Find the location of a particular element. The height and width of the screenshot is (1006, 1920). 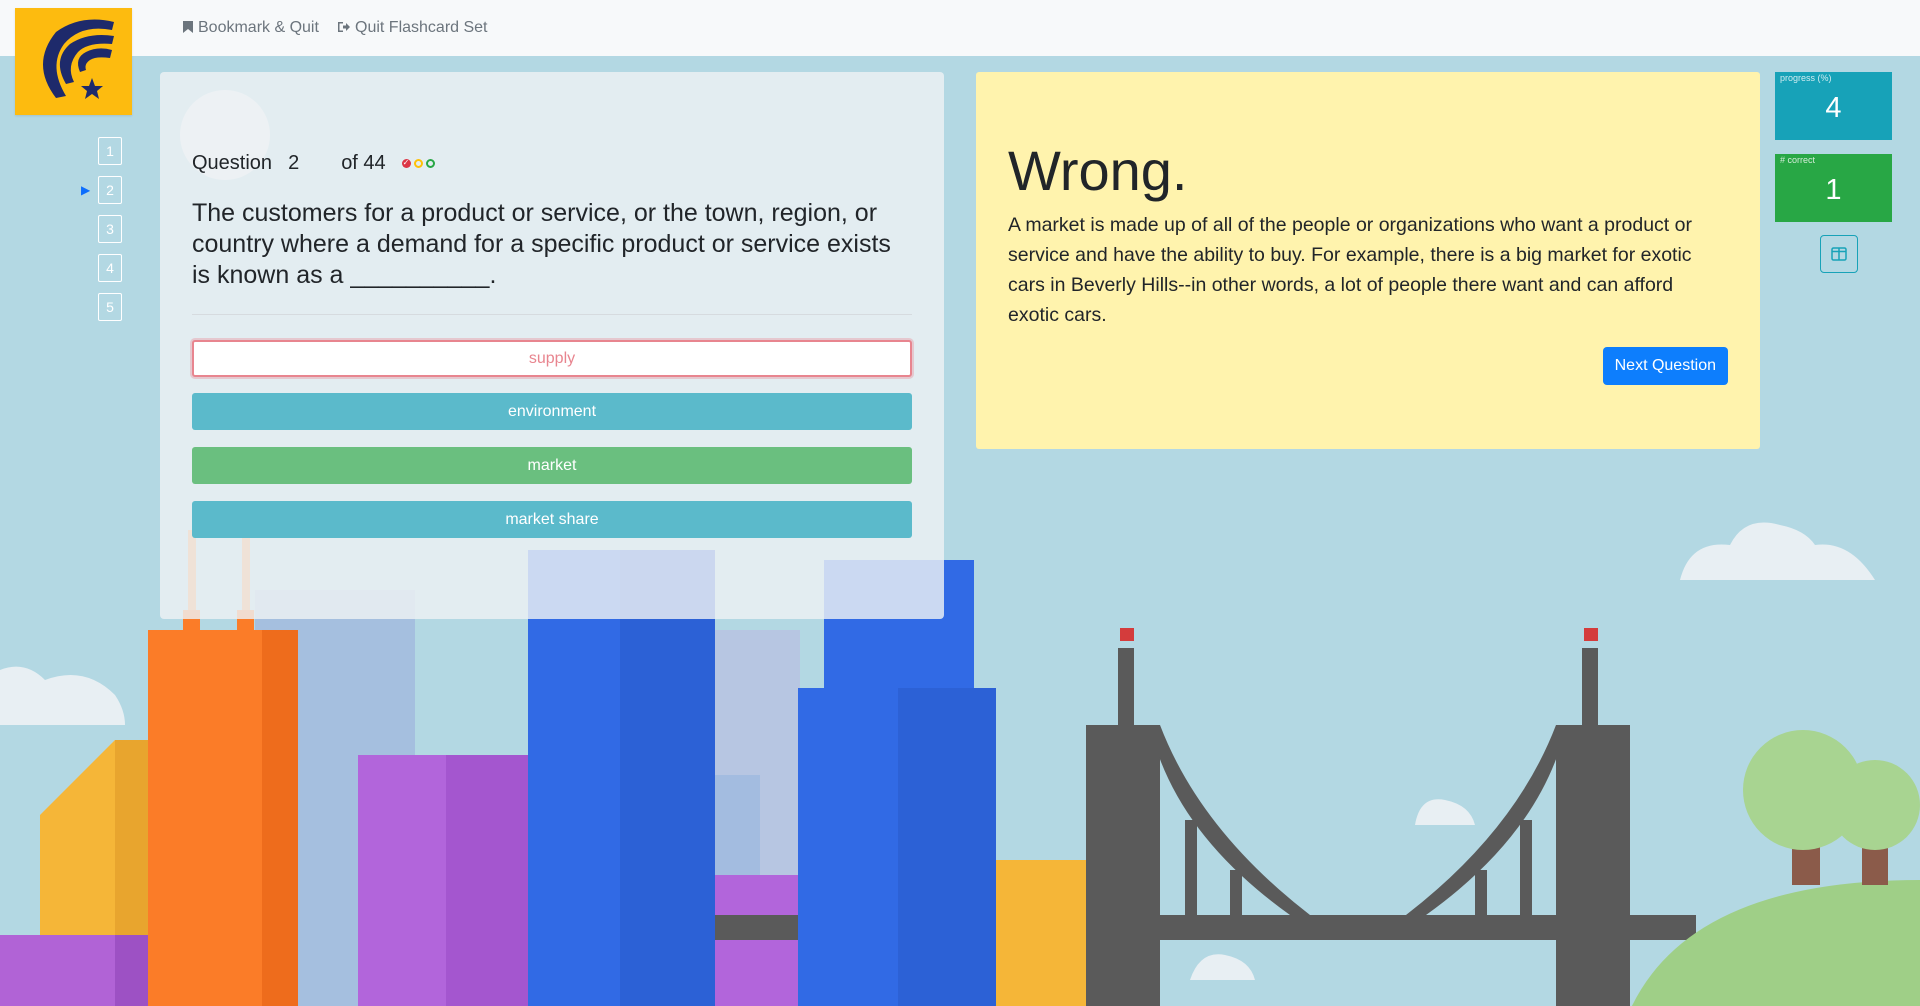

question-number: 2 is located at coordinates (294, 163).